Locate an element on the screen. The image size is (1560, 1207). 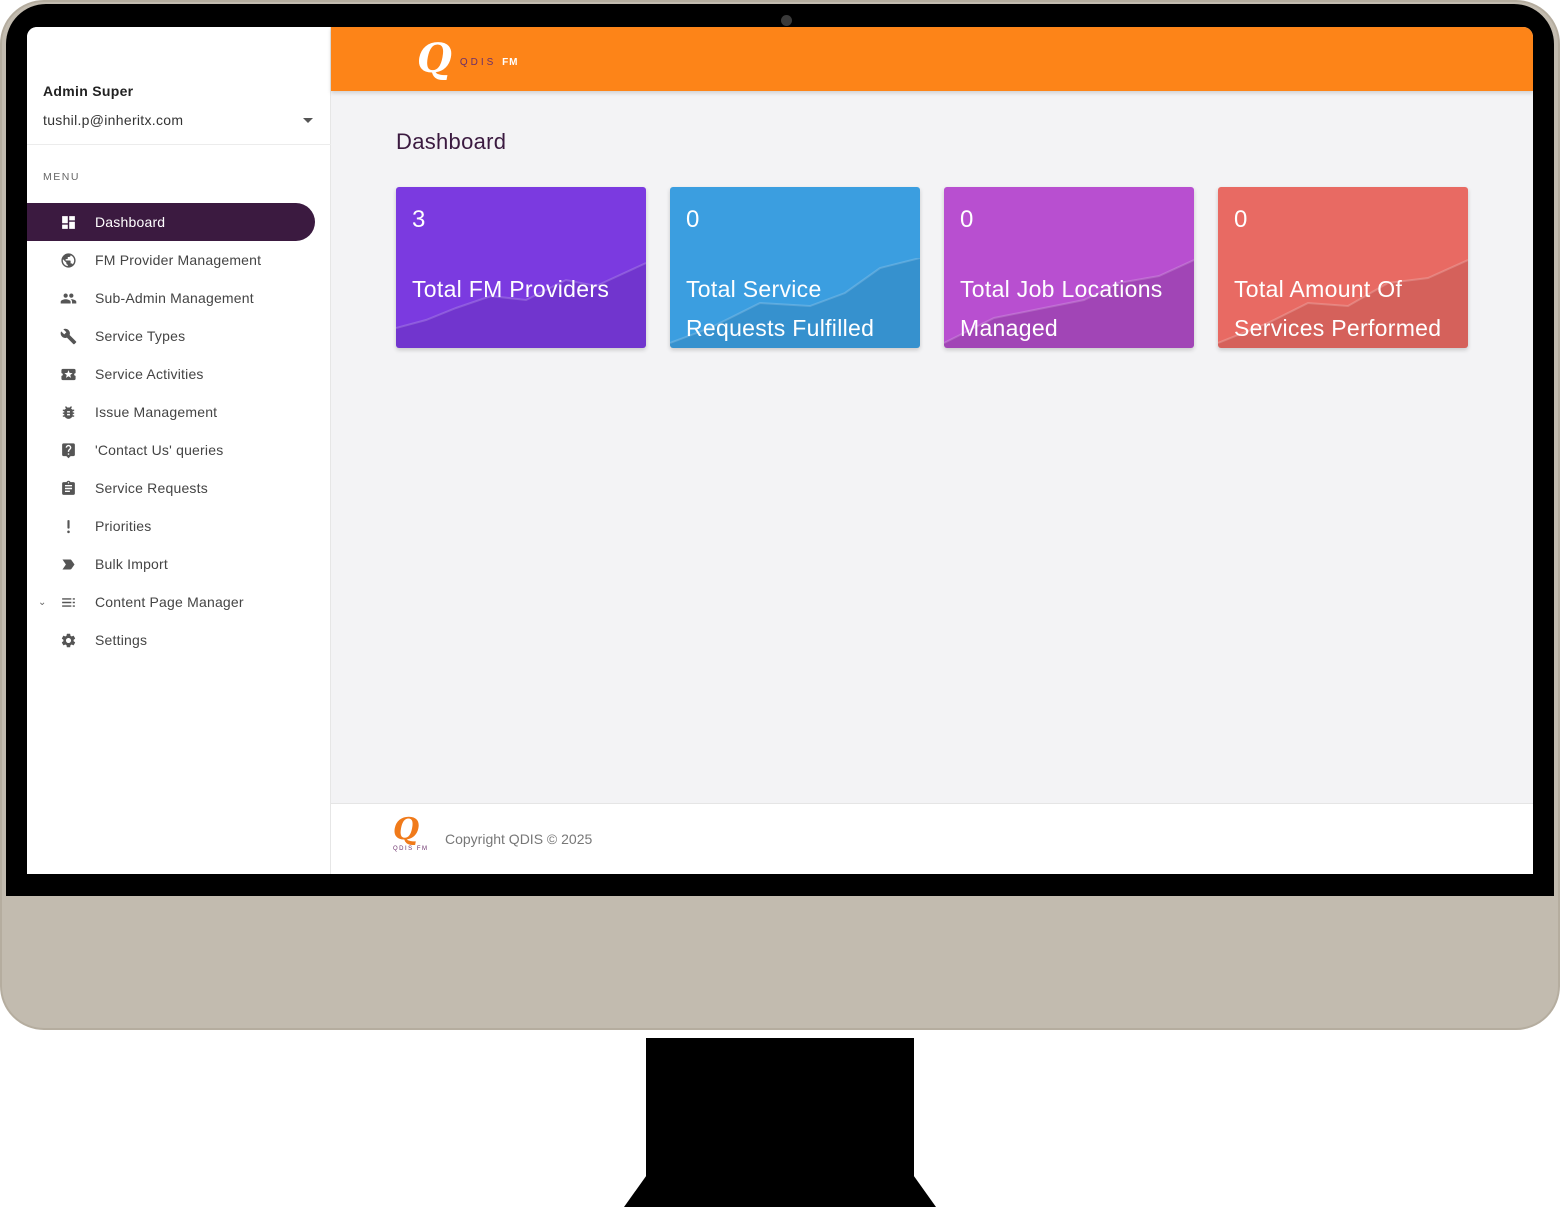
sidebar-item-service-activities: Service Activities is located at coordinates (179, 374).